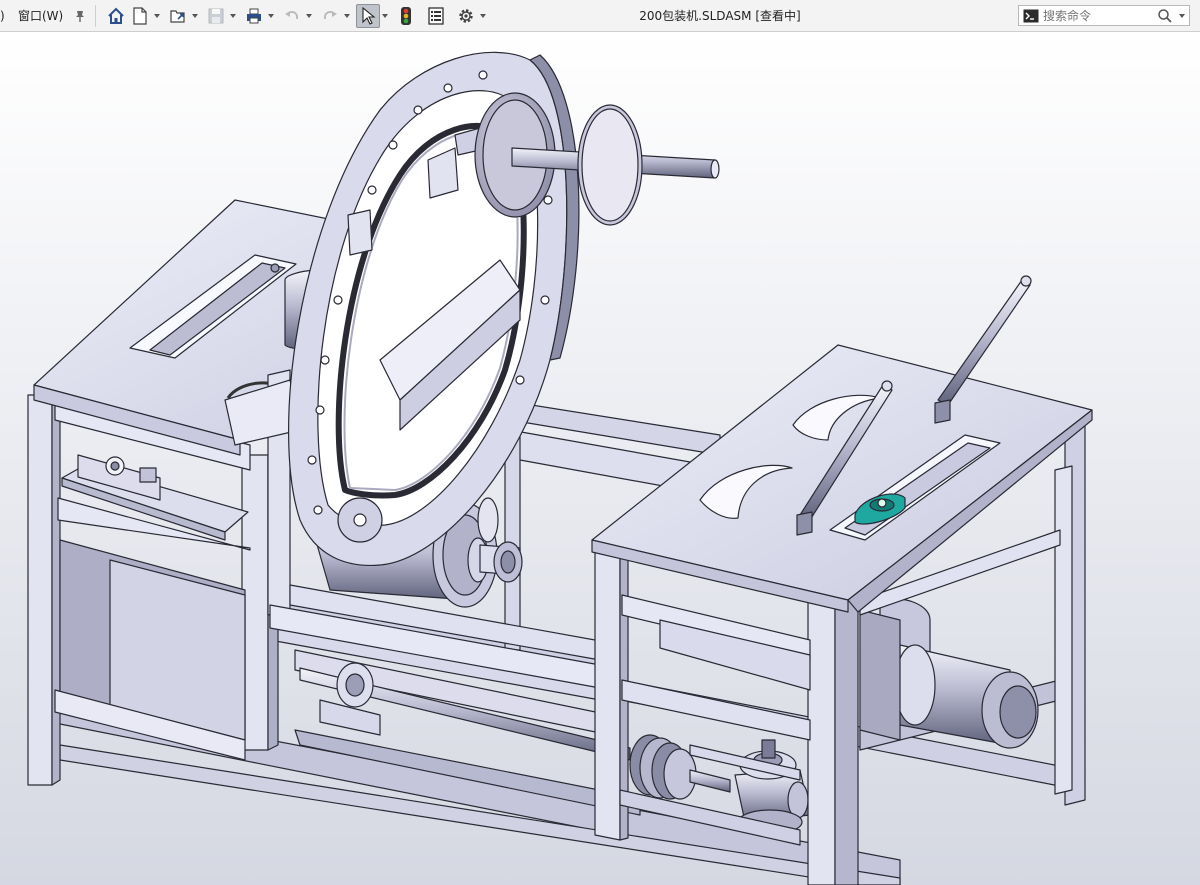 This screenshot has width=1200, height=885. What do you see at coordinates (483, 16) in the screenshot?
I see `options-dropdown` at bounding box center [483, 16].